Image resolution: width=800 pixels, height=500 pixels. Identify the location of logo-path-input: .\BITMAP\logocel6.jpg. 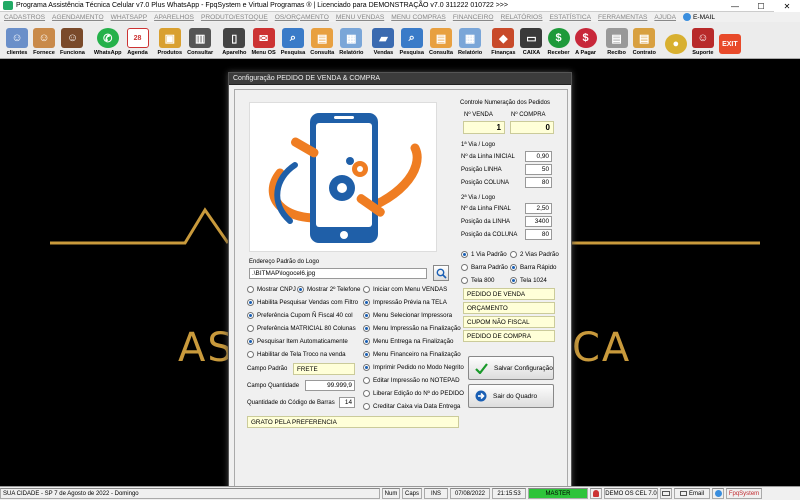
(338, 273).